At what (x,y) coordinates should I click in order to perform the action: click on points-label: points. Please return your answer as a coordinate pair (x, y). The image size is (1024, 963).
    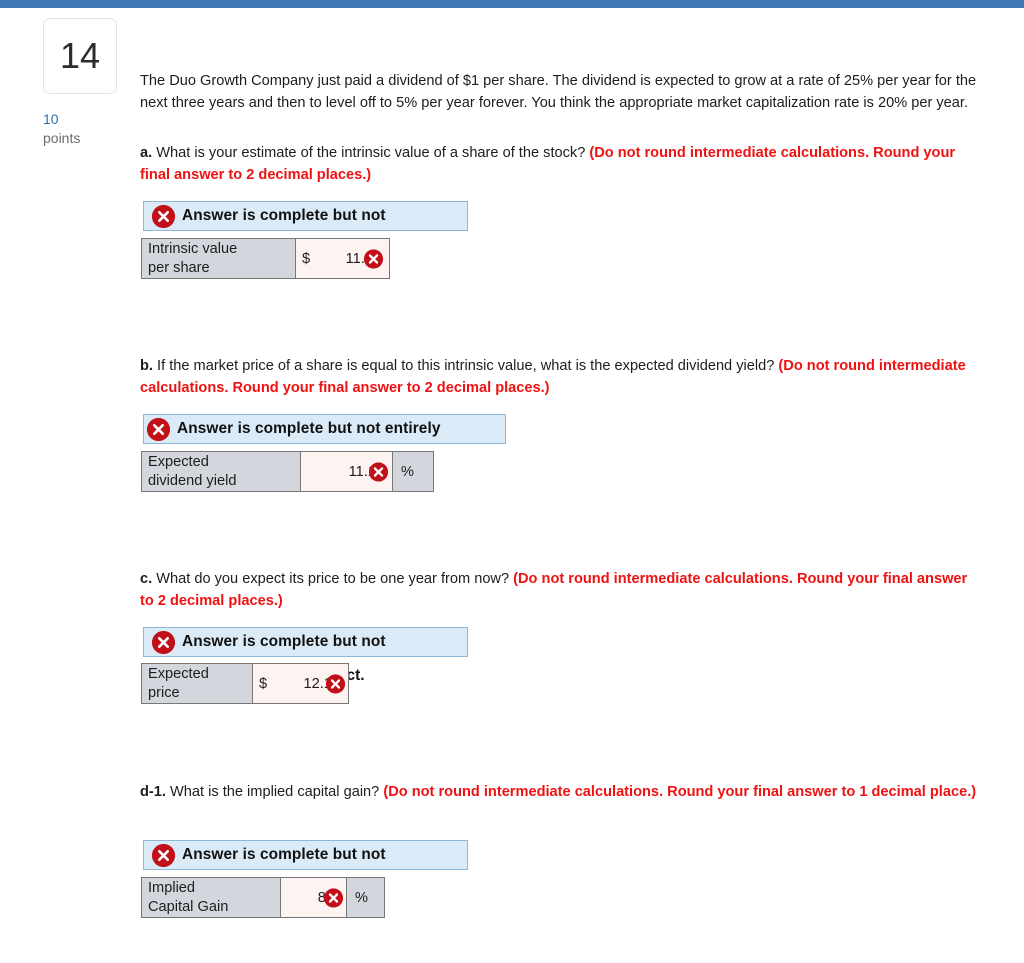
    Looking at the image, I should click on (62, 137).